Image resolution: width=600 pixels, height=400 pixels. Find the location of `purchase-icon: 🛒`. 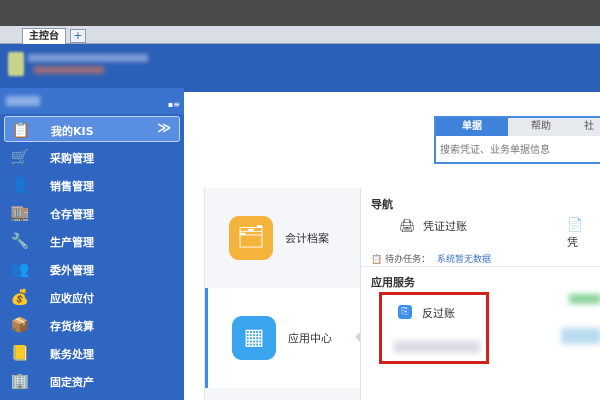

purchase-icon: 🛒 is located at coordinates (20, 157).